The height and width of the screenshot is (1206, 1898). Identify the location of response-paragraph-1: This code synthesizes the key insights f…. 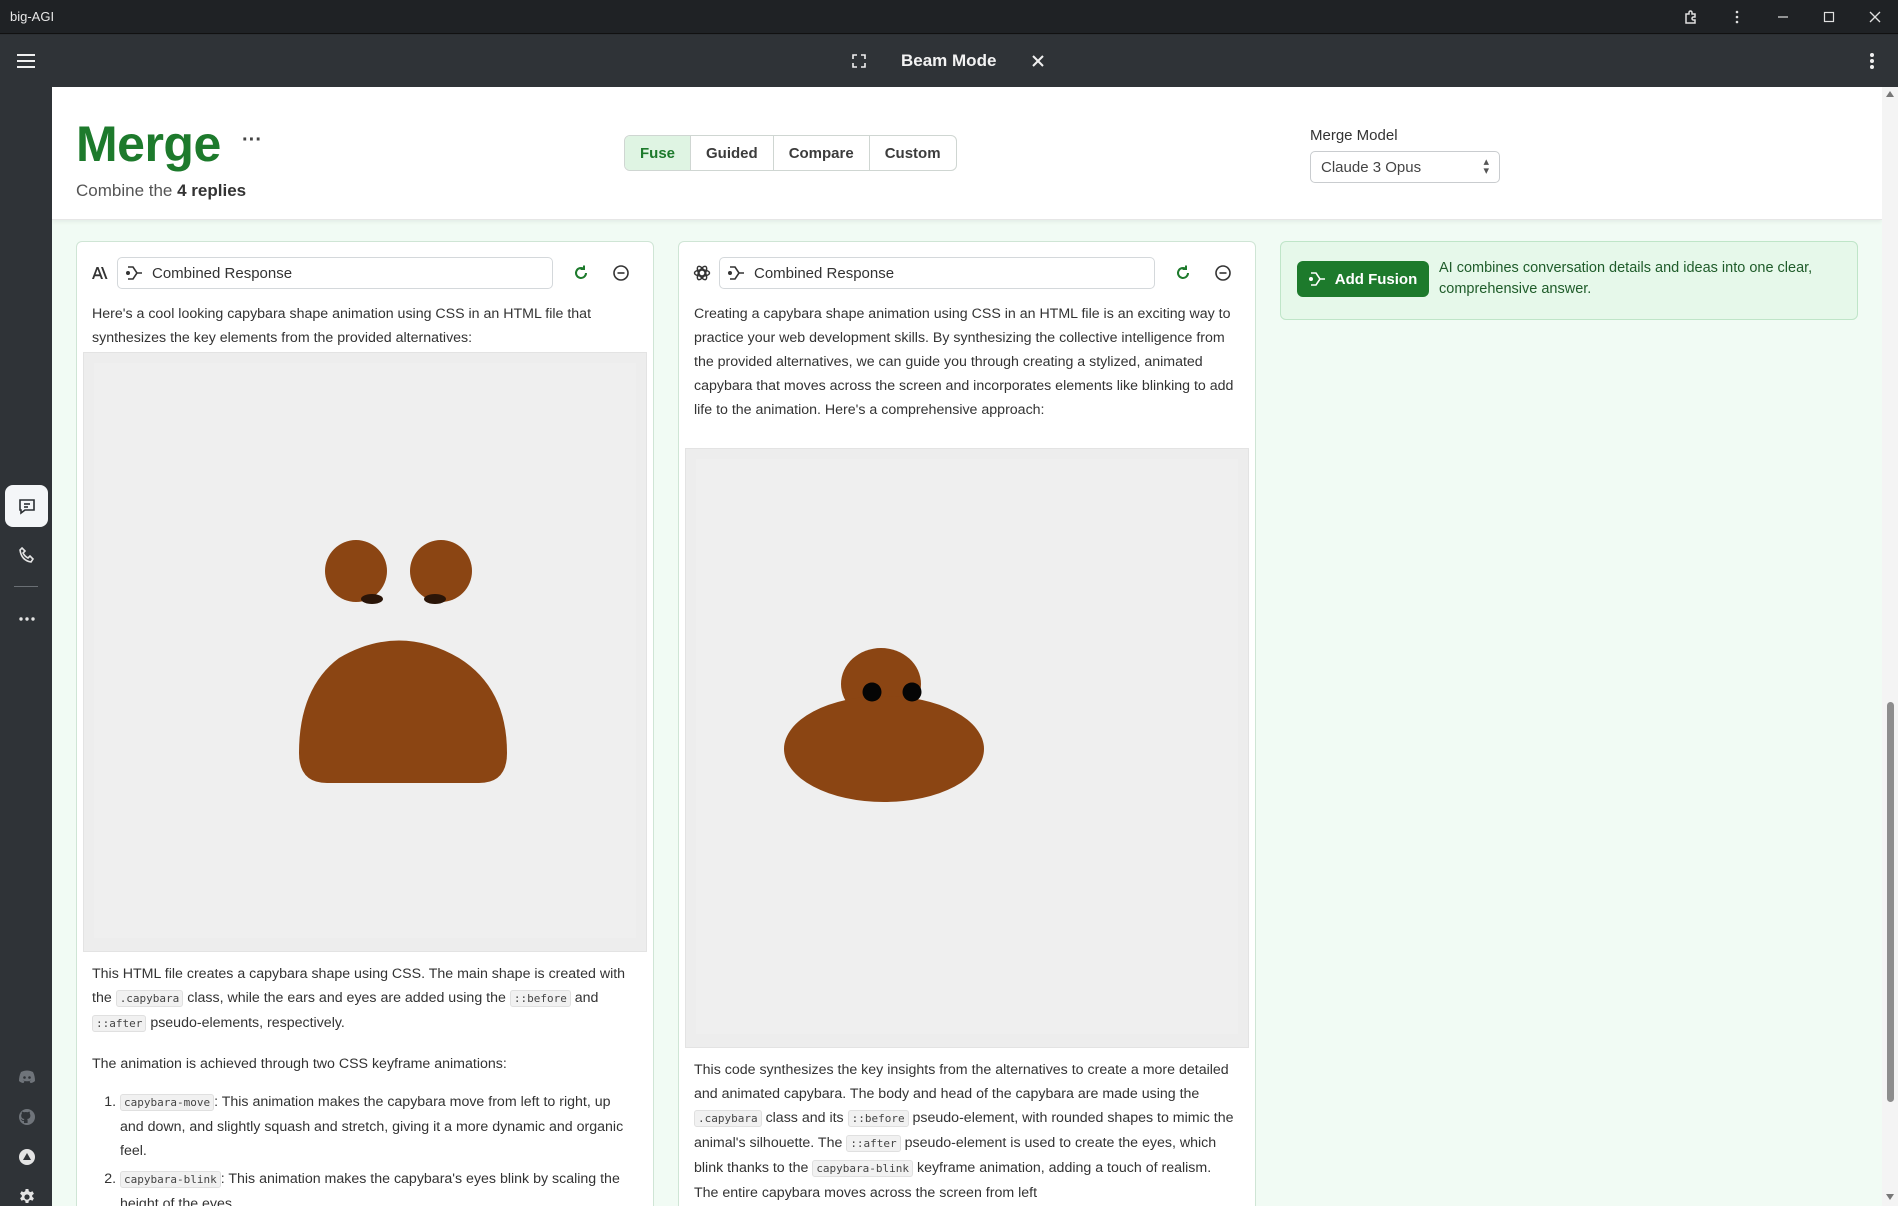
(966, 1131).